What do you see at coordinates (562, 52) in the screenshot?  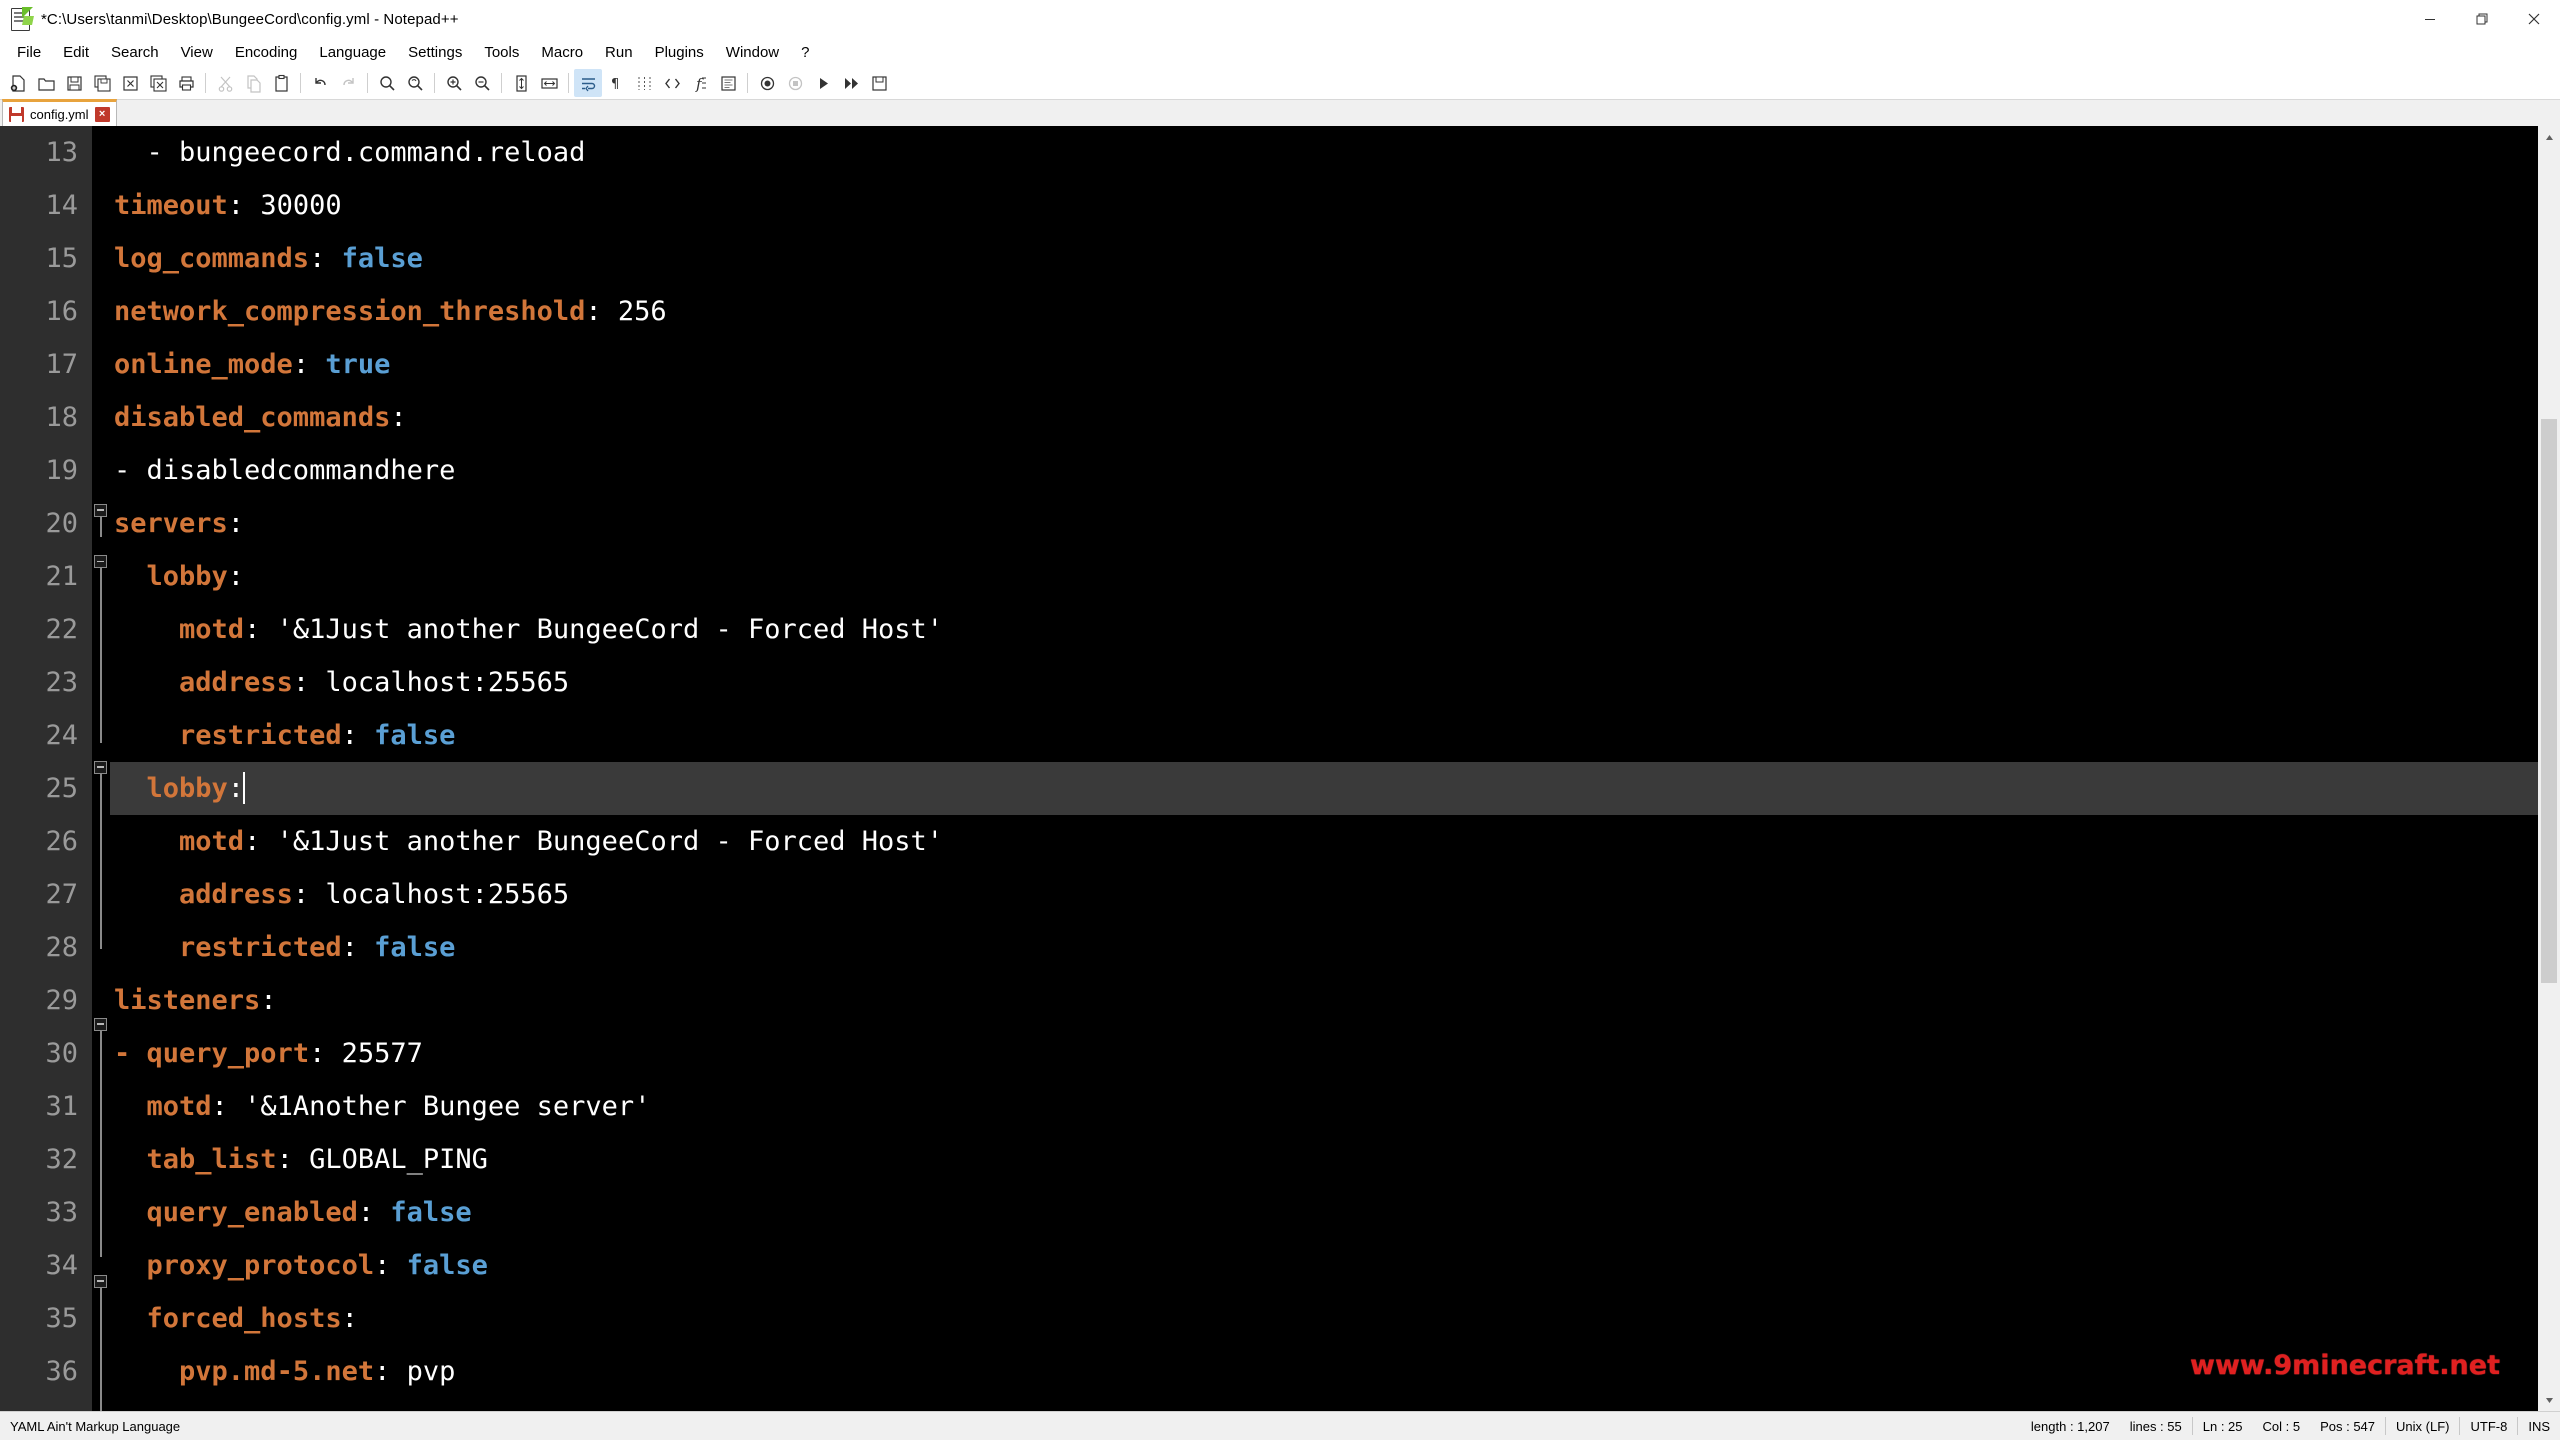 I see `menu-macro: Macro` at bounding box center [562, 52].